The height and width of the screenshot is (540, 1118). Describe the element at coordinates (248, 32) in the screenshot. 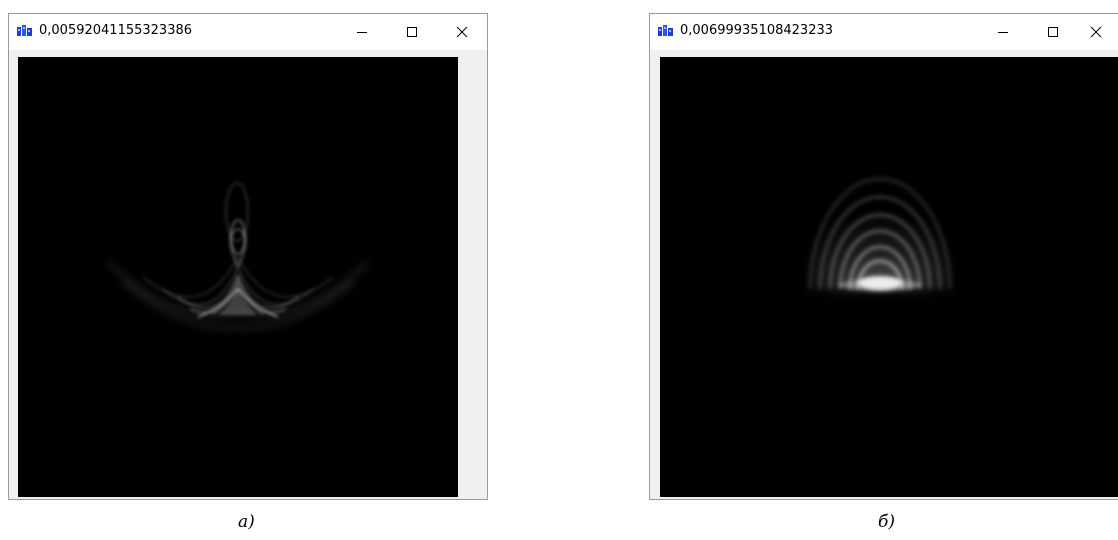

I see `title-bar: 0,00592041155323386` at that location.